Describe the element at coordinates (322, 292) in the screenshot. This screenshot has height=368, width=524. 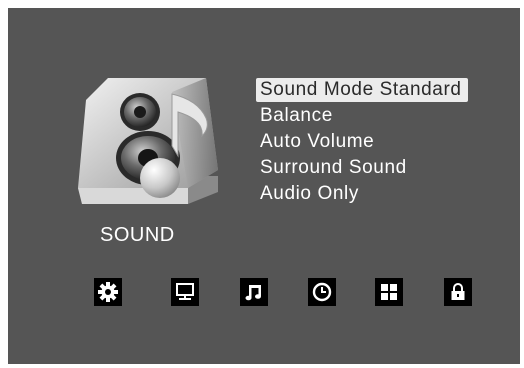
I see `clock-icon` at that location.